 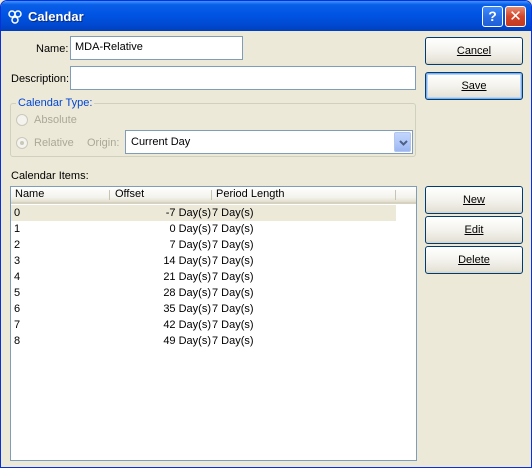 What do you see at coordinates (15, 17) in the screenshot?
I see `calendar-app-icon` at bounding box center [15, 17].